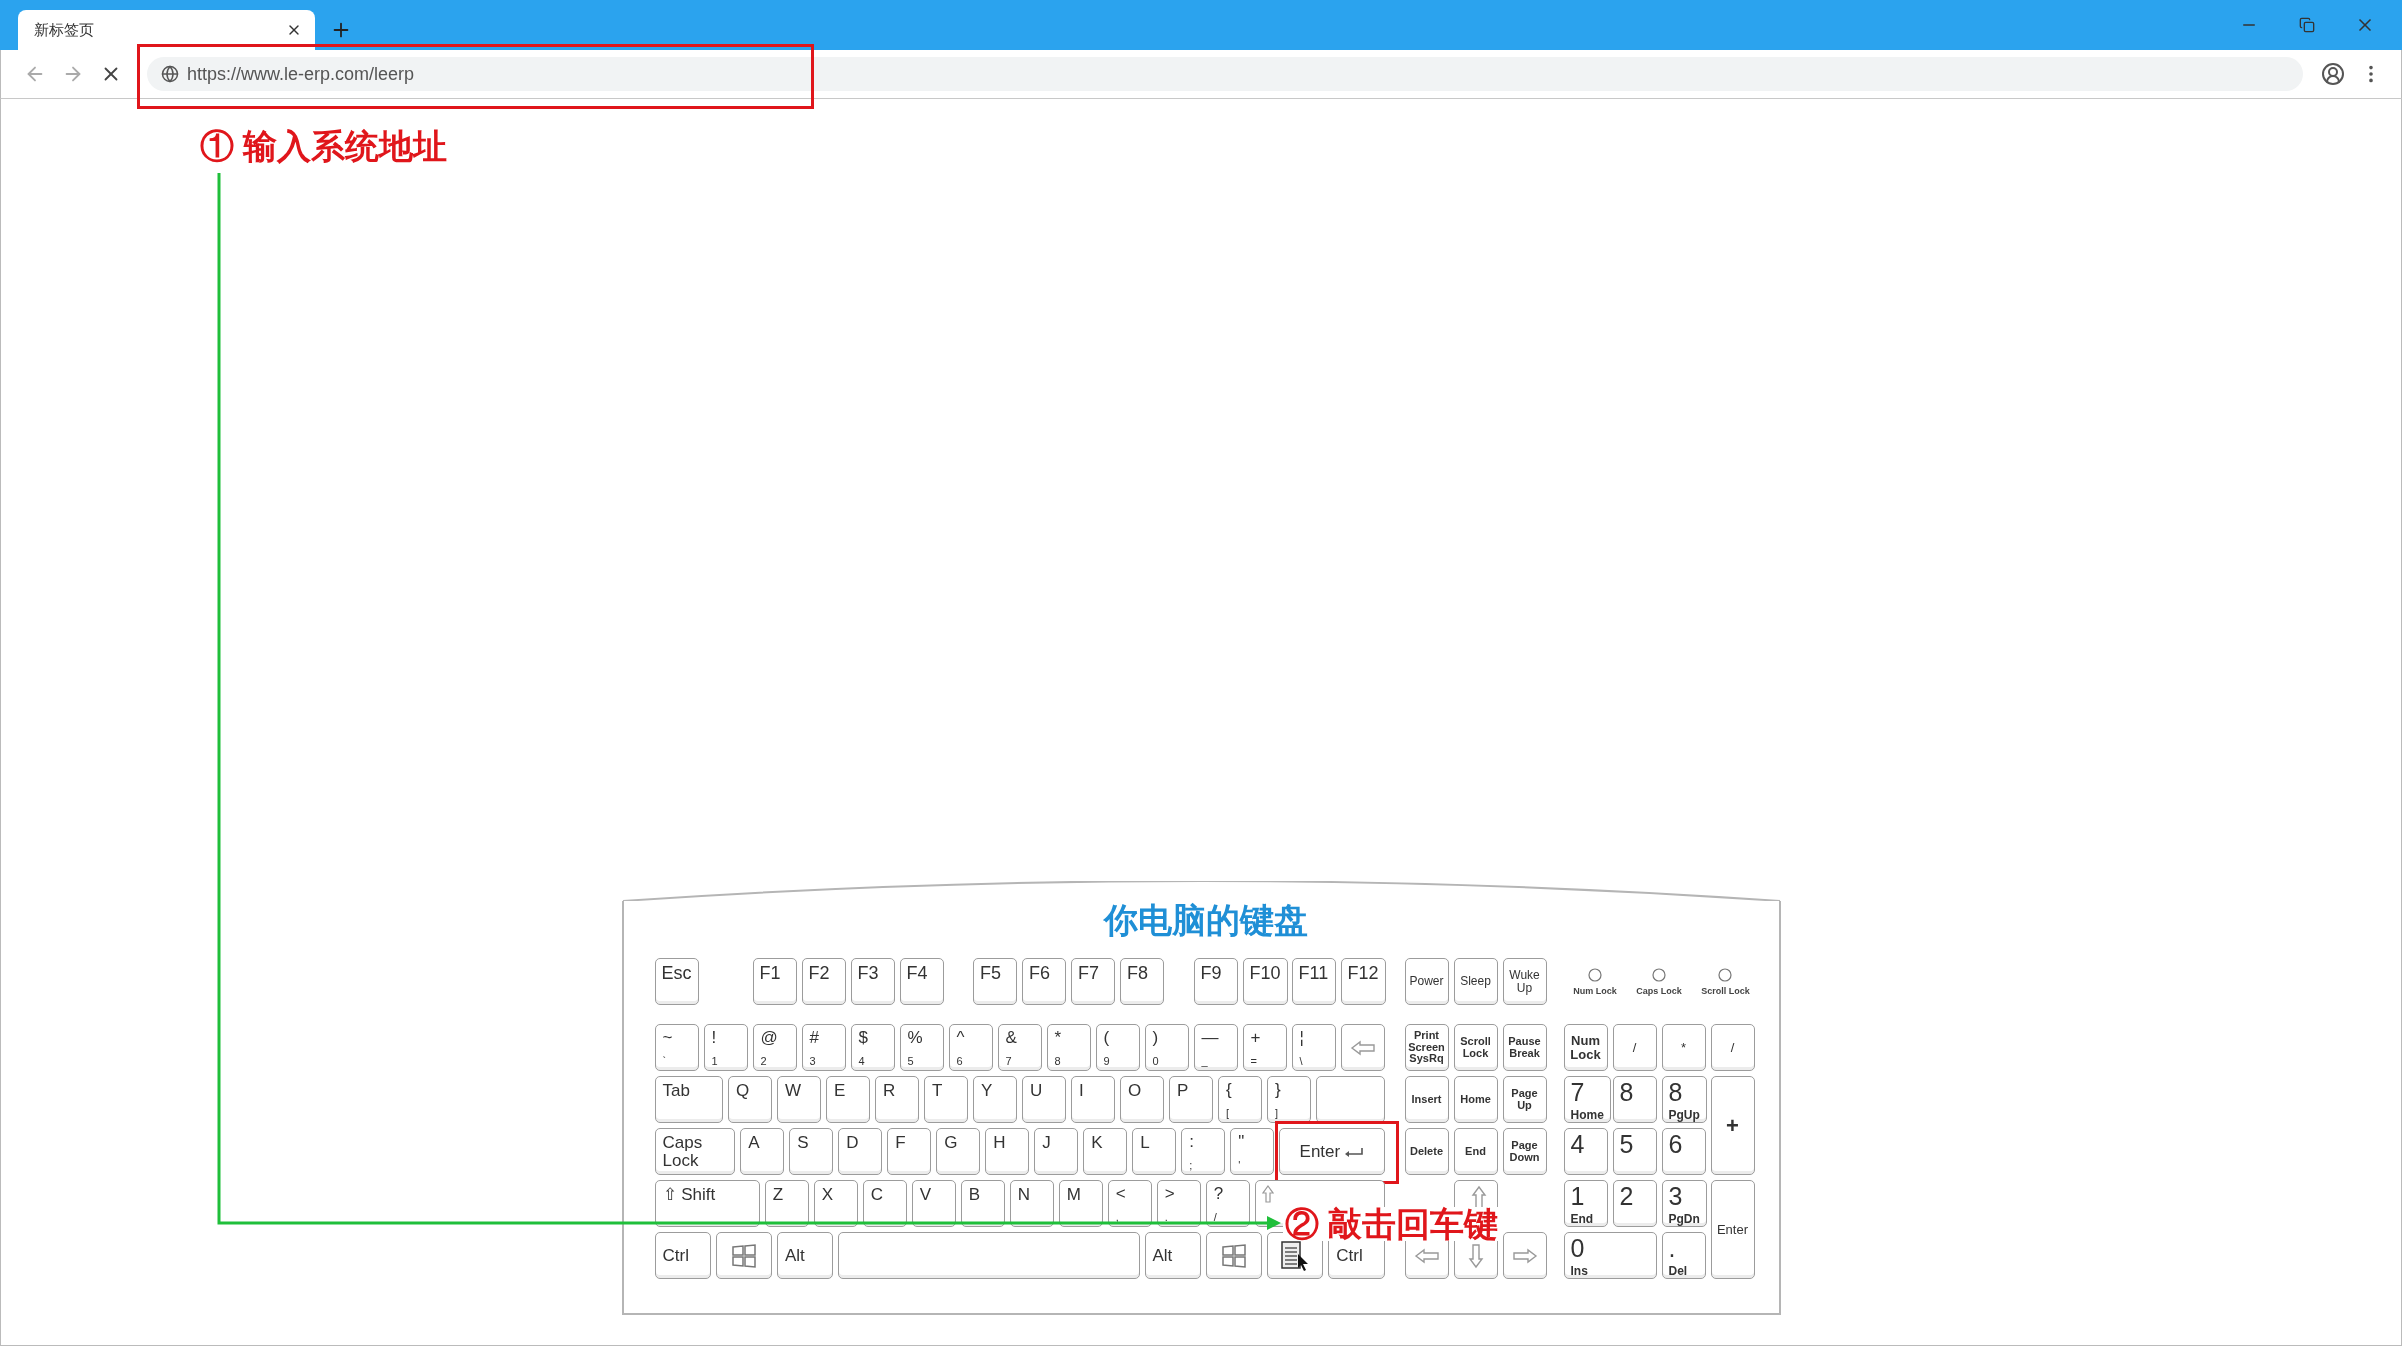  What do you see at coordinates (1056, 1151) in the screenshot?
I see `keyboard-key: J` at bounding box center [1056, 1151].